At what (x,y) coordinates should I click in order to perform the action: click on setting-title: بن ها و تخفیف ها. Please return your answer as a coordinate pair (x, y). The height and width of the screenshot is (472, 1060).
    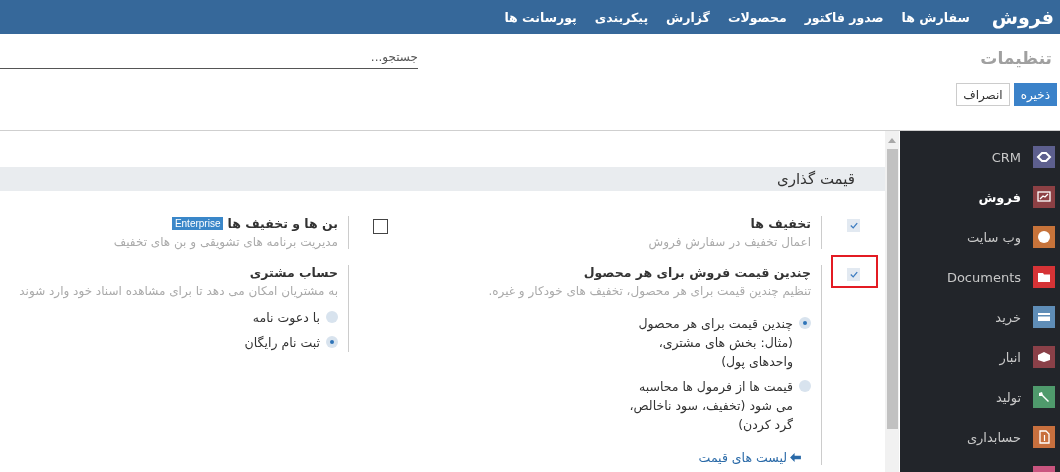
    Looking at the image, I should click on (282, 223).